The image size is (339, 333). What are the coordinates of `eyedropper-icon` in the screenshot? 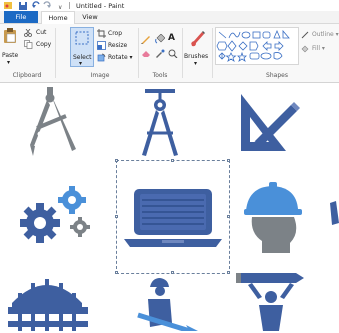 It's located at (160, 53).